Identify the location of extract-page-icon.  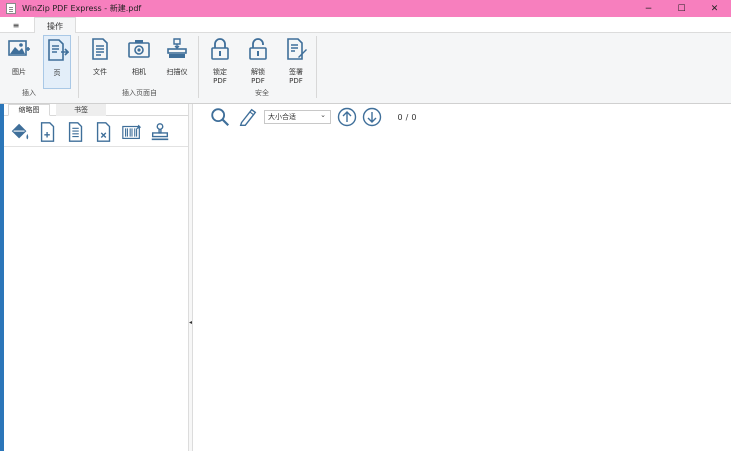
(75, 132).